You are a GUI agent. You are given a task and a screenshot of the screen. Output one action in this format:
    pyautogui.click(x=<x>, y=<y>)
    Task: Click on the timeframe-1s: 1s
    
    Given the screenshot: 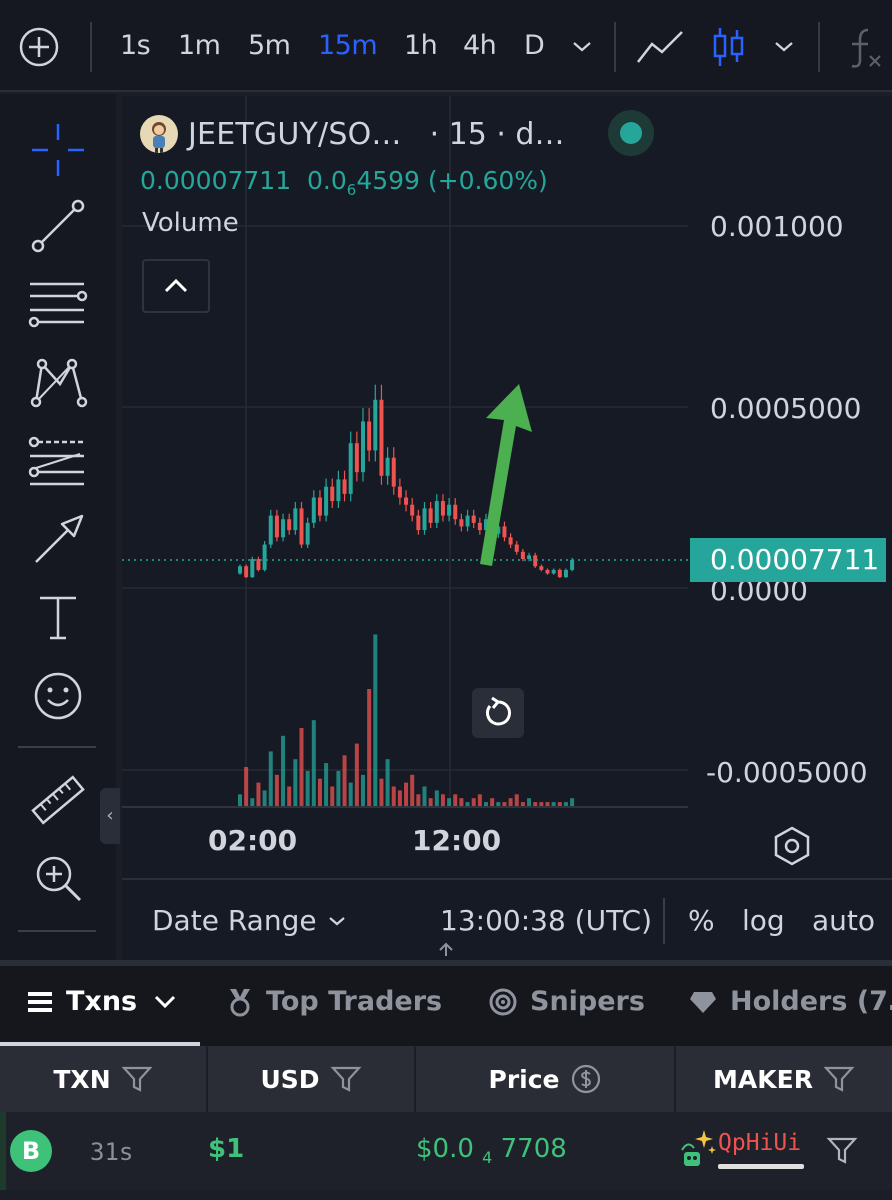 What is the action you would take?
    pyautogui.click(x=135, y=45)
    